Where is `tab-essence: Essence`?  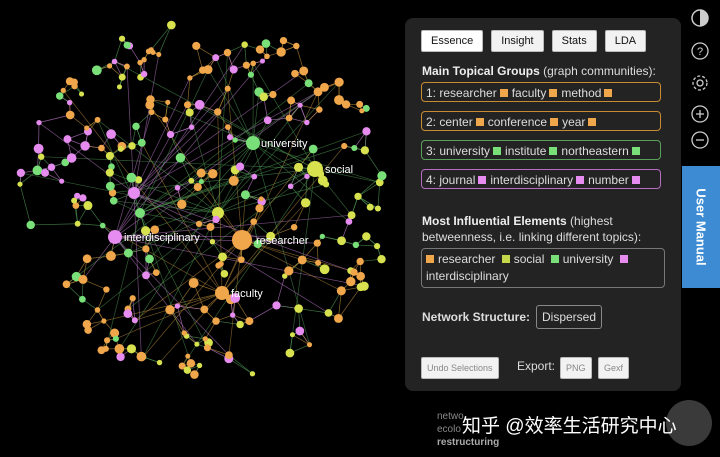
tab-essence: Essence is located at coordinates (452, 41).